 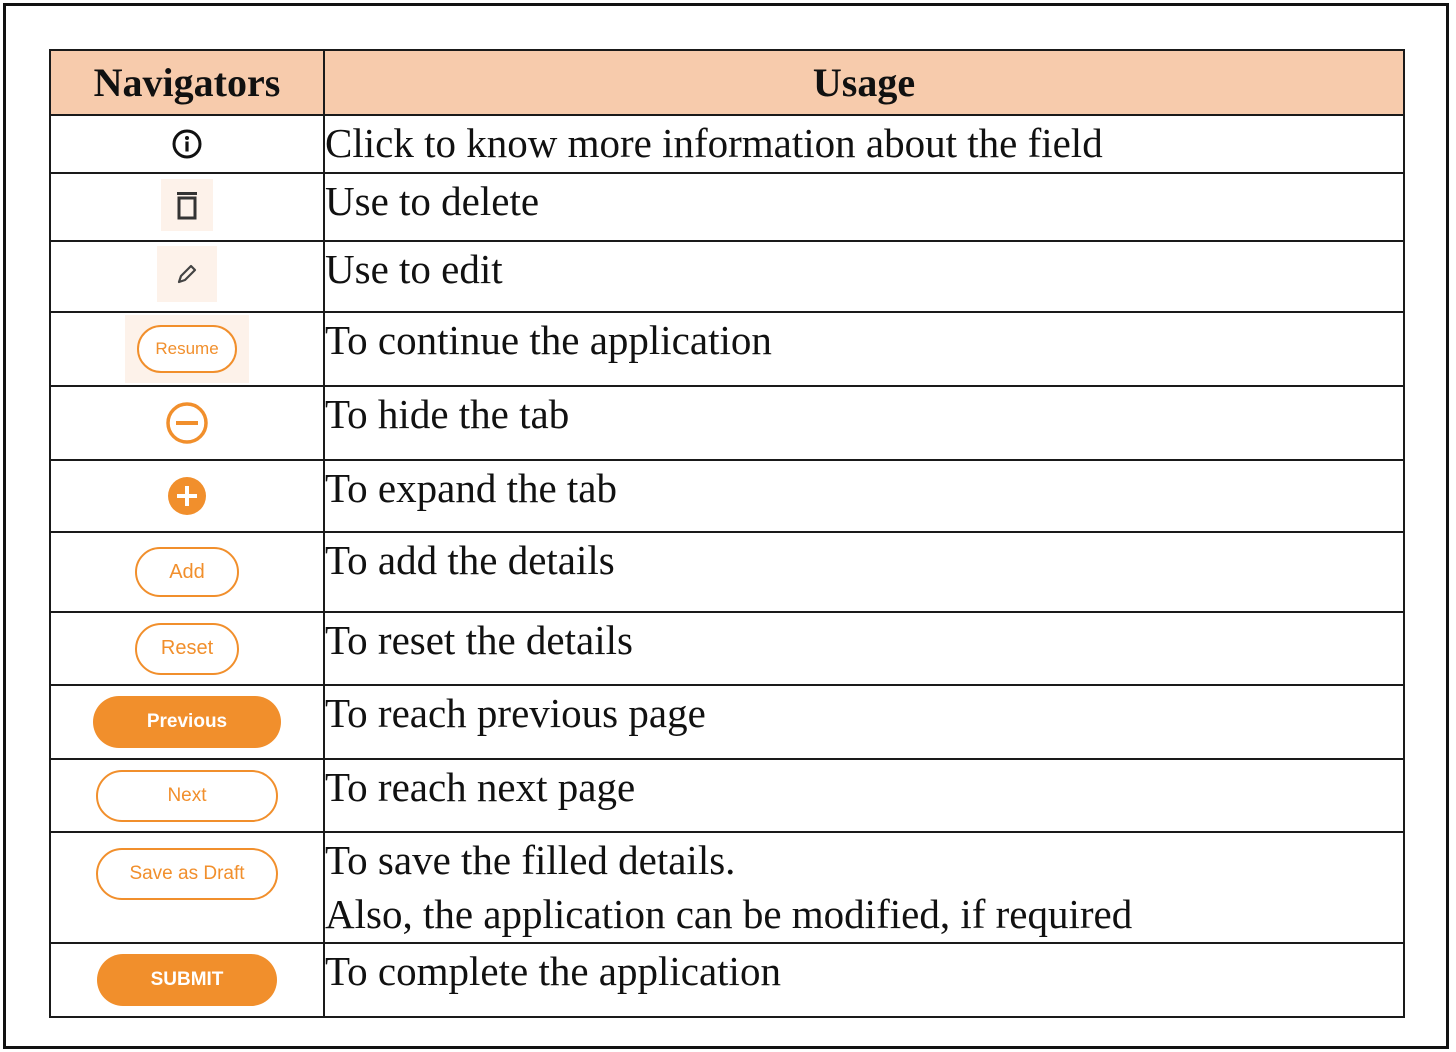 I want to click on header-navigators: Navigators, so click(x=187, y=82).